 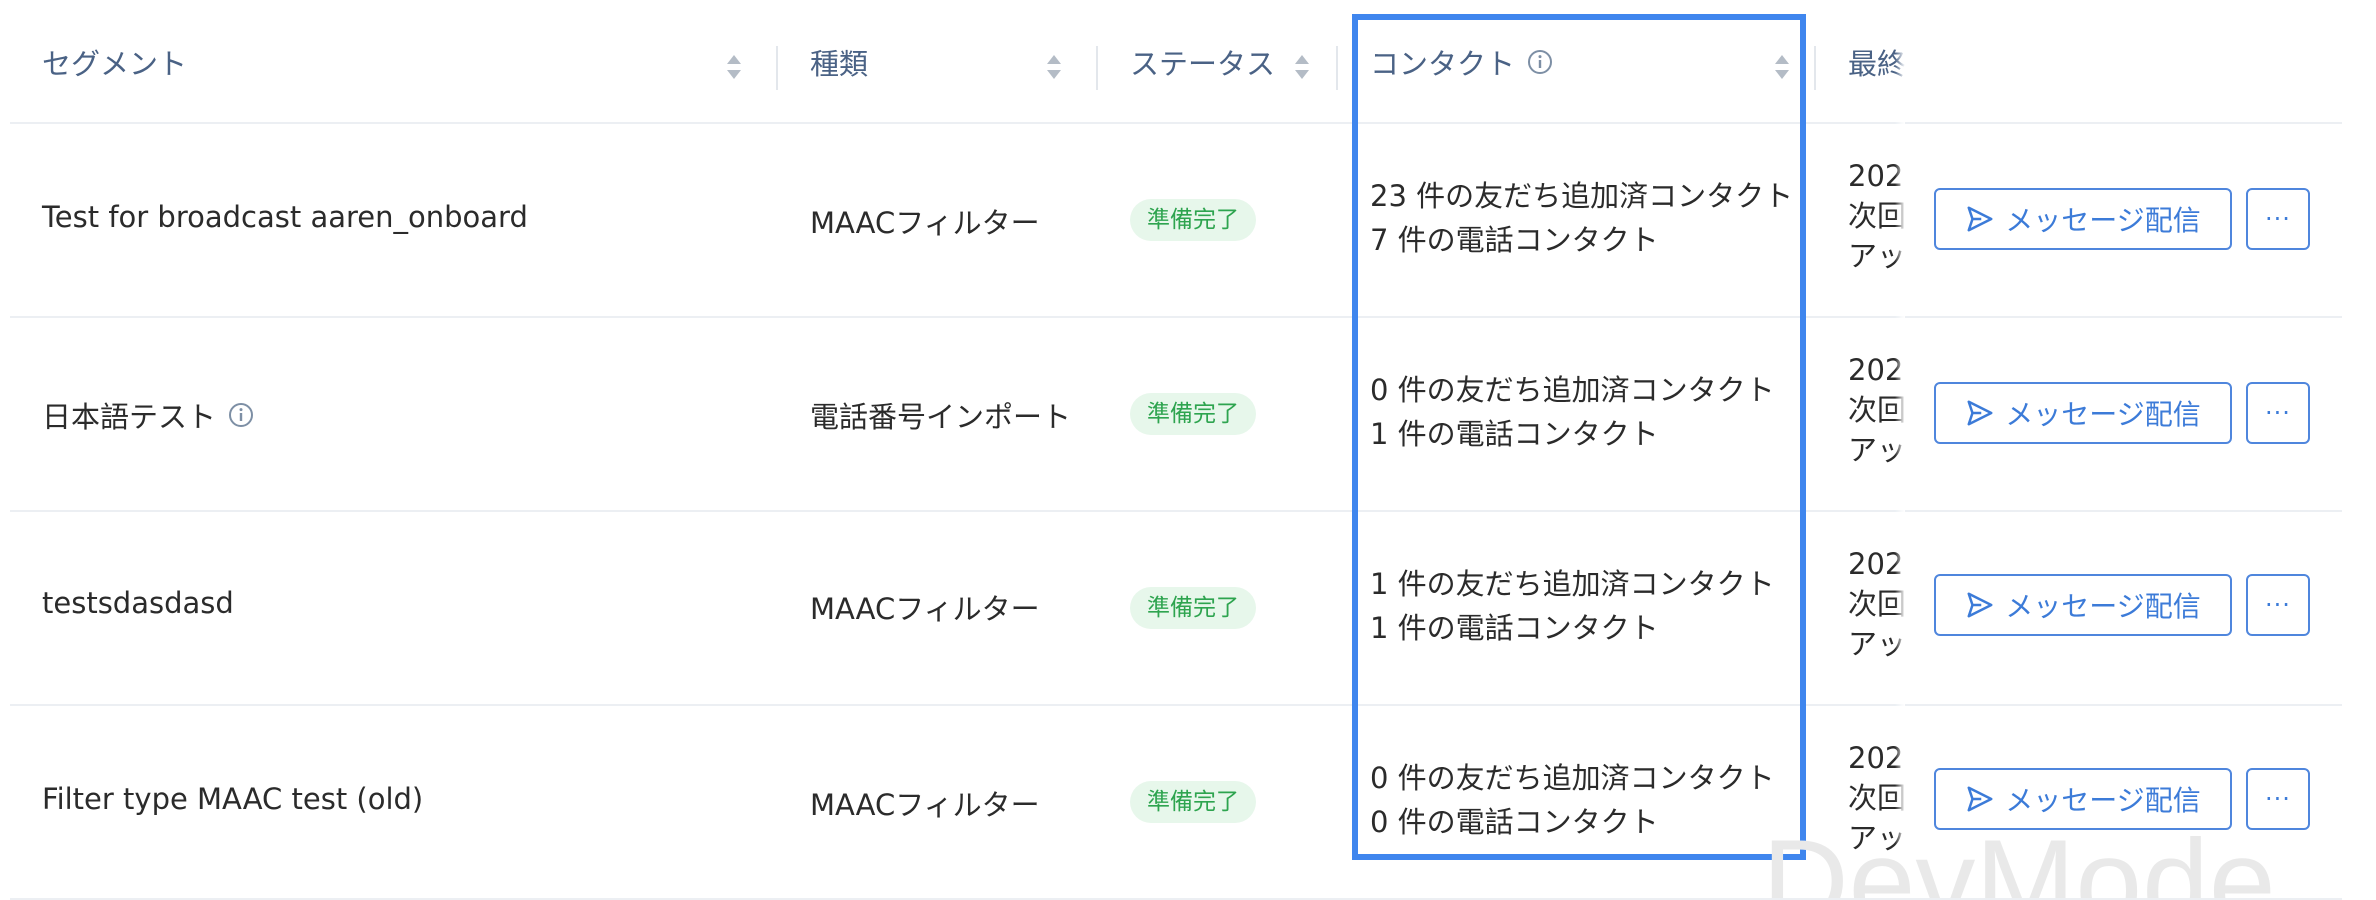 What do you see at coordinates (941, 417) in the screenshot?
I see `segment-type: 電話番号インポート` at bounding box center [941, 417].